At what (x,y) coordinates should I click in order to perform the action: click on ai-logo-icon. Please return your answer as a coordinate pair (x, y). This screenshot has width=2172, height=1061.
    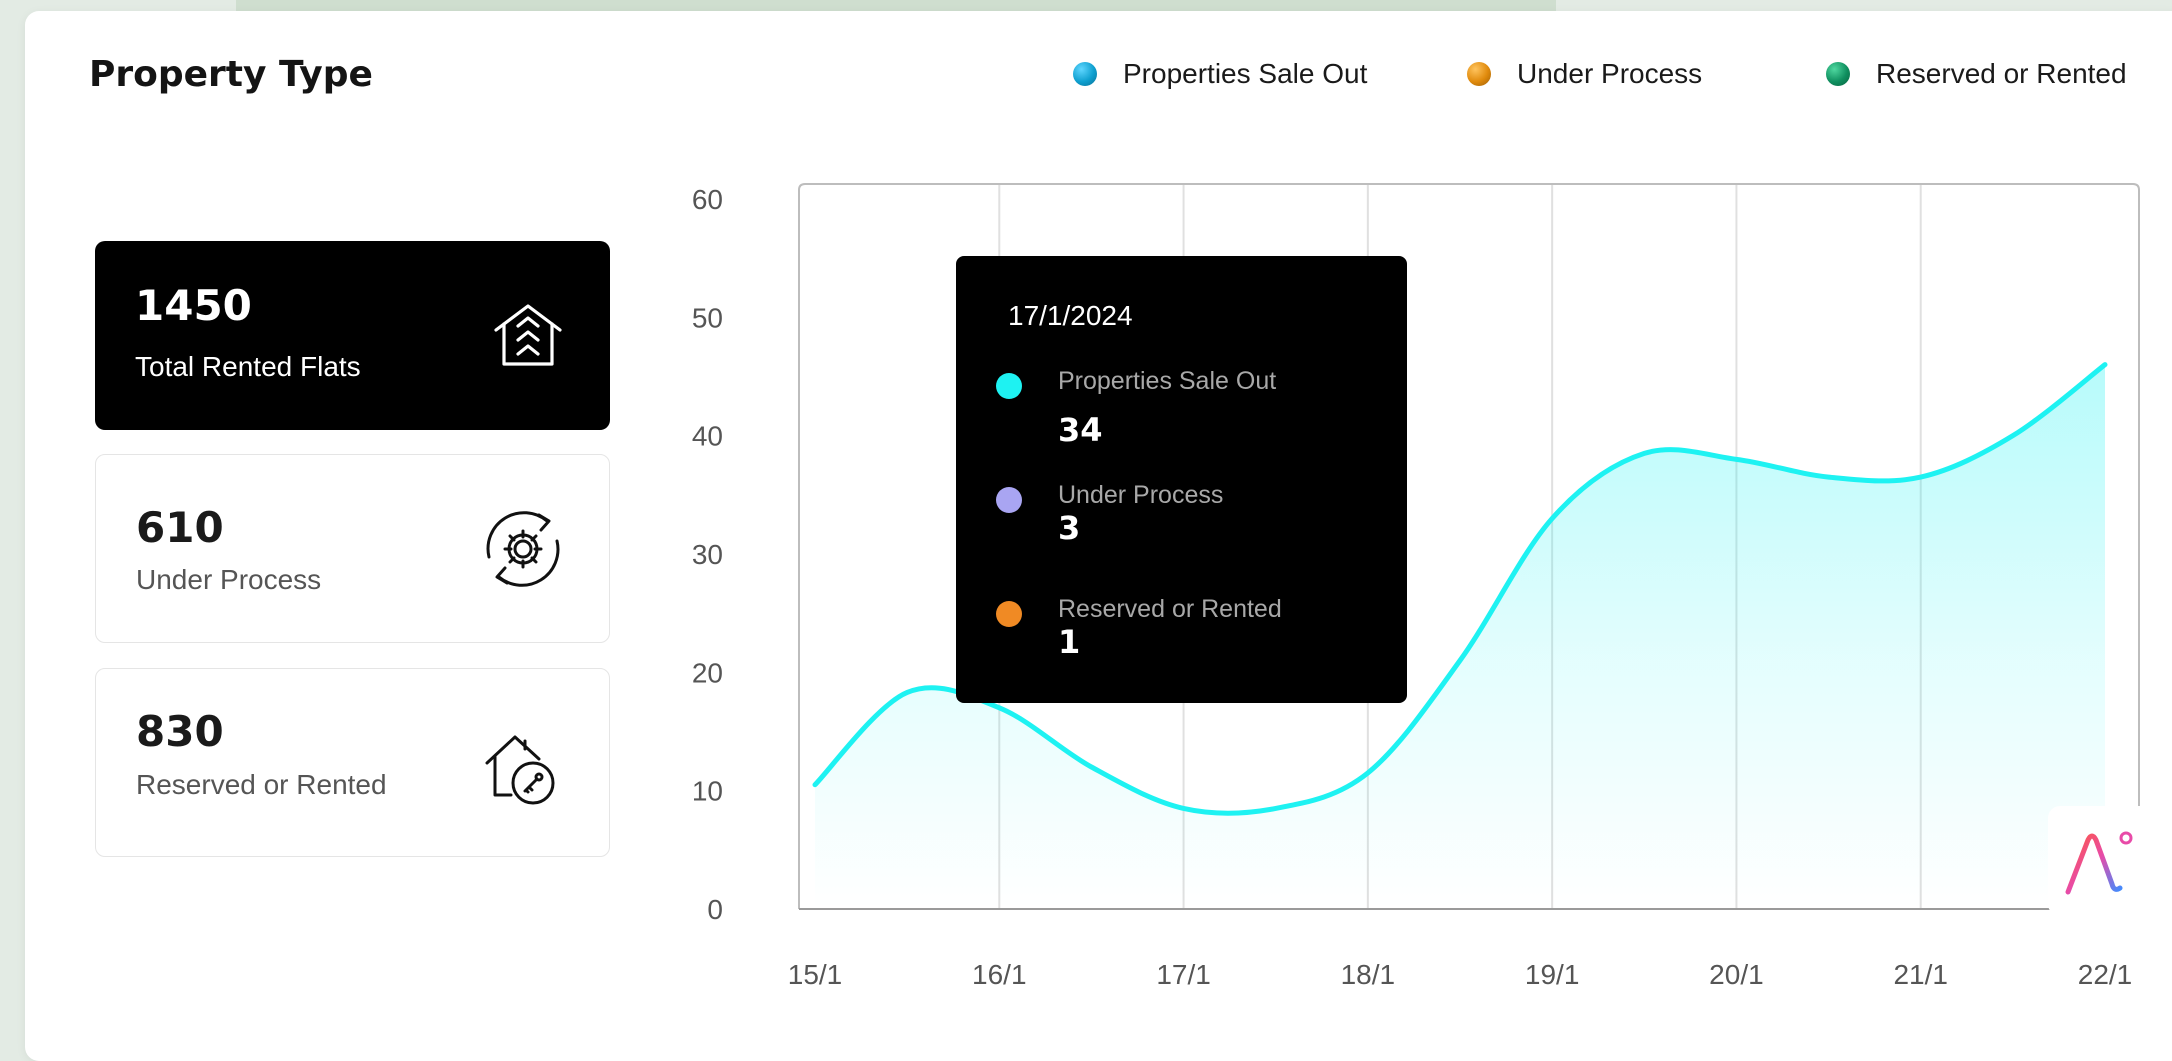
    Looking at the image, I should click on (2099, 863).